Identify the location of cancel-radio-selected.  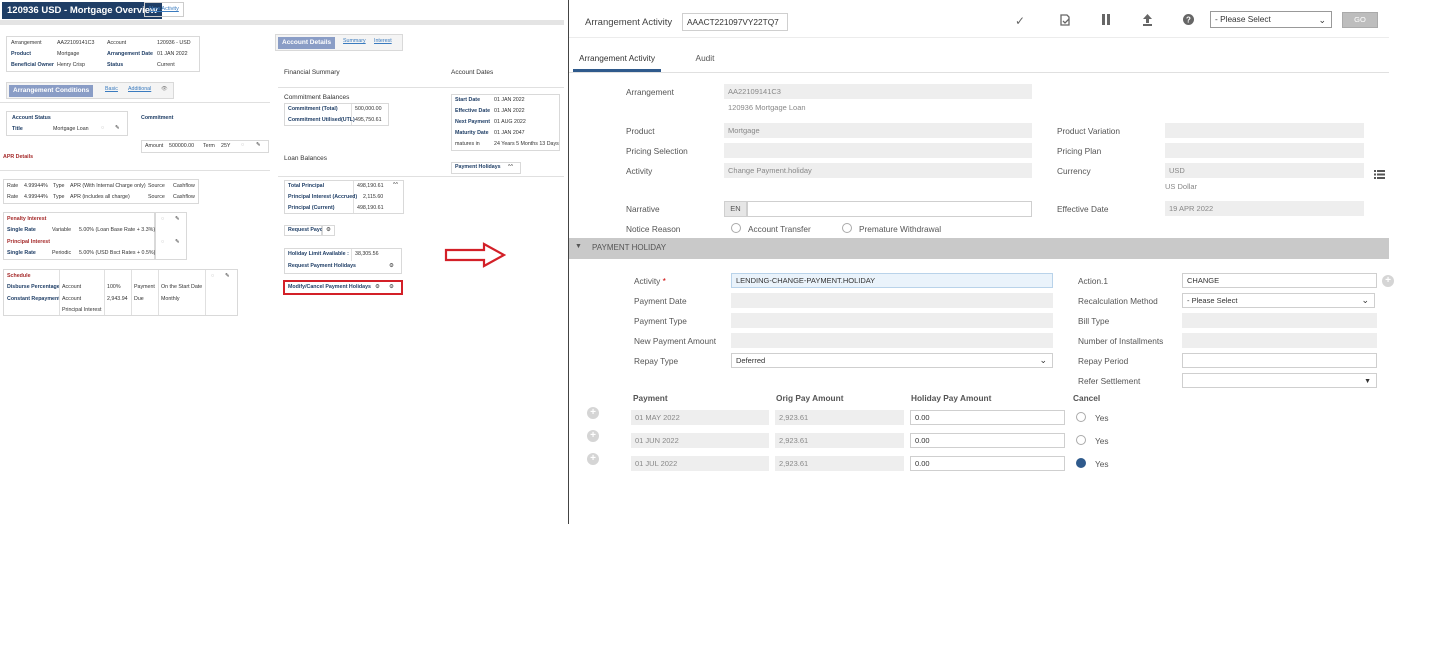
(1081, 463).